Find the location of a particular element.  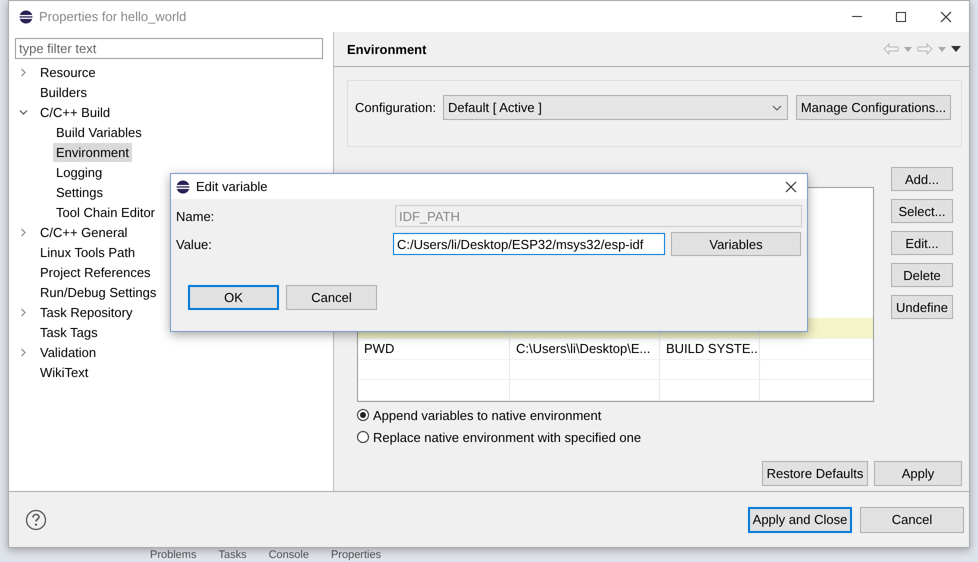

footer-button: Apply and Close is located at coordinates (800, 519).